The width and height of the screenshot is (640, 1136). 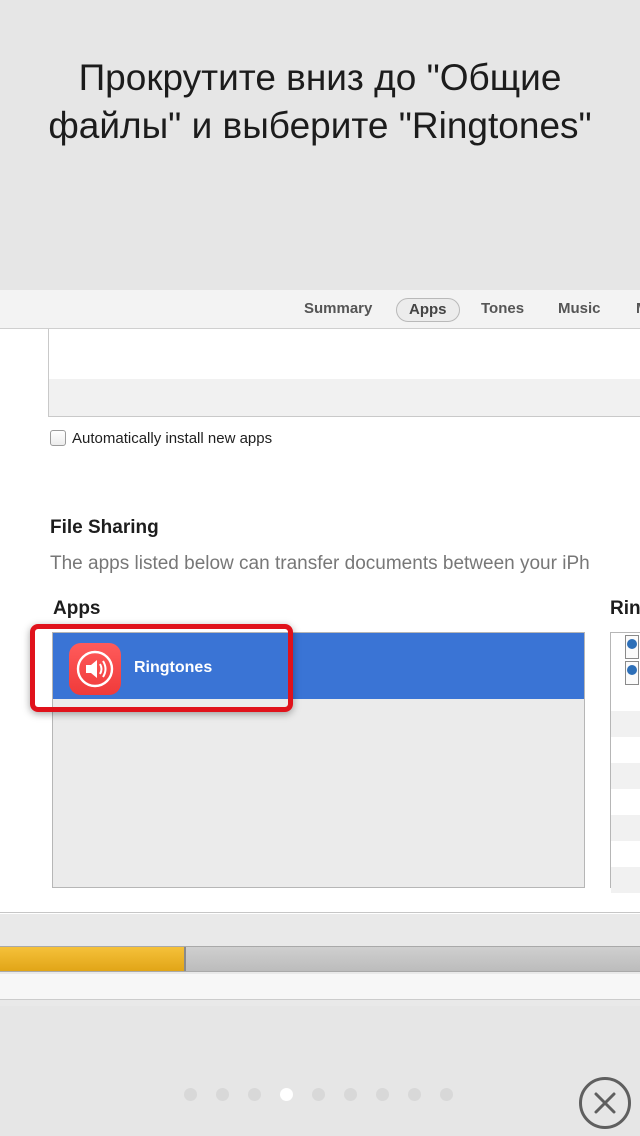 I want to click on tab-more: M, so click(x=638, y=310).